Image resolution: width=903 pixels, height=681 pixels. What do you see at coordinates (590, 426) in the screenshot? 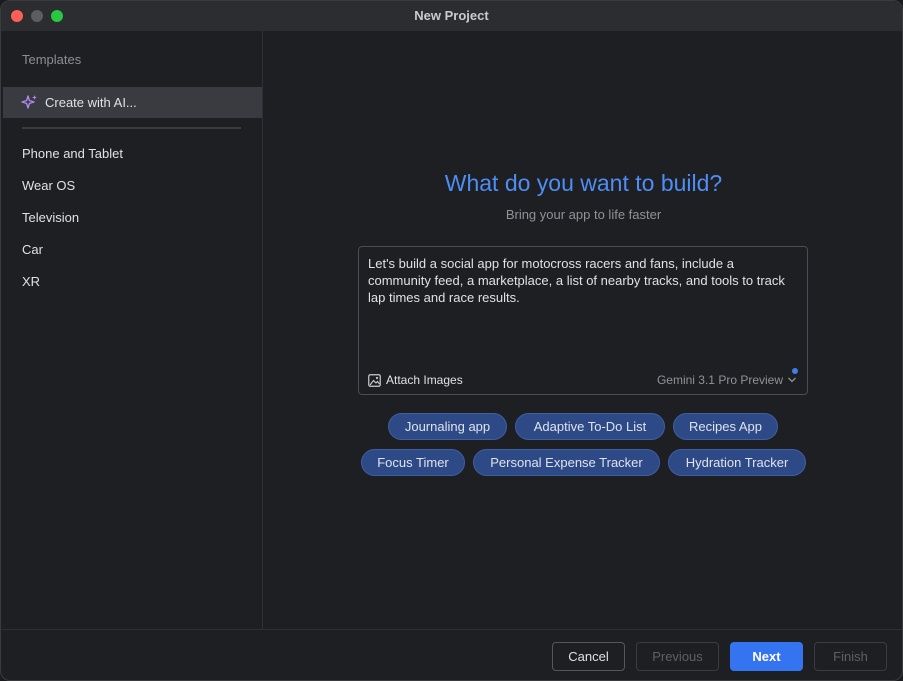
I see `suggestion-chip-adaptive-to-do-list: Adaptive To-Do List` at bounding box center [590, 426].